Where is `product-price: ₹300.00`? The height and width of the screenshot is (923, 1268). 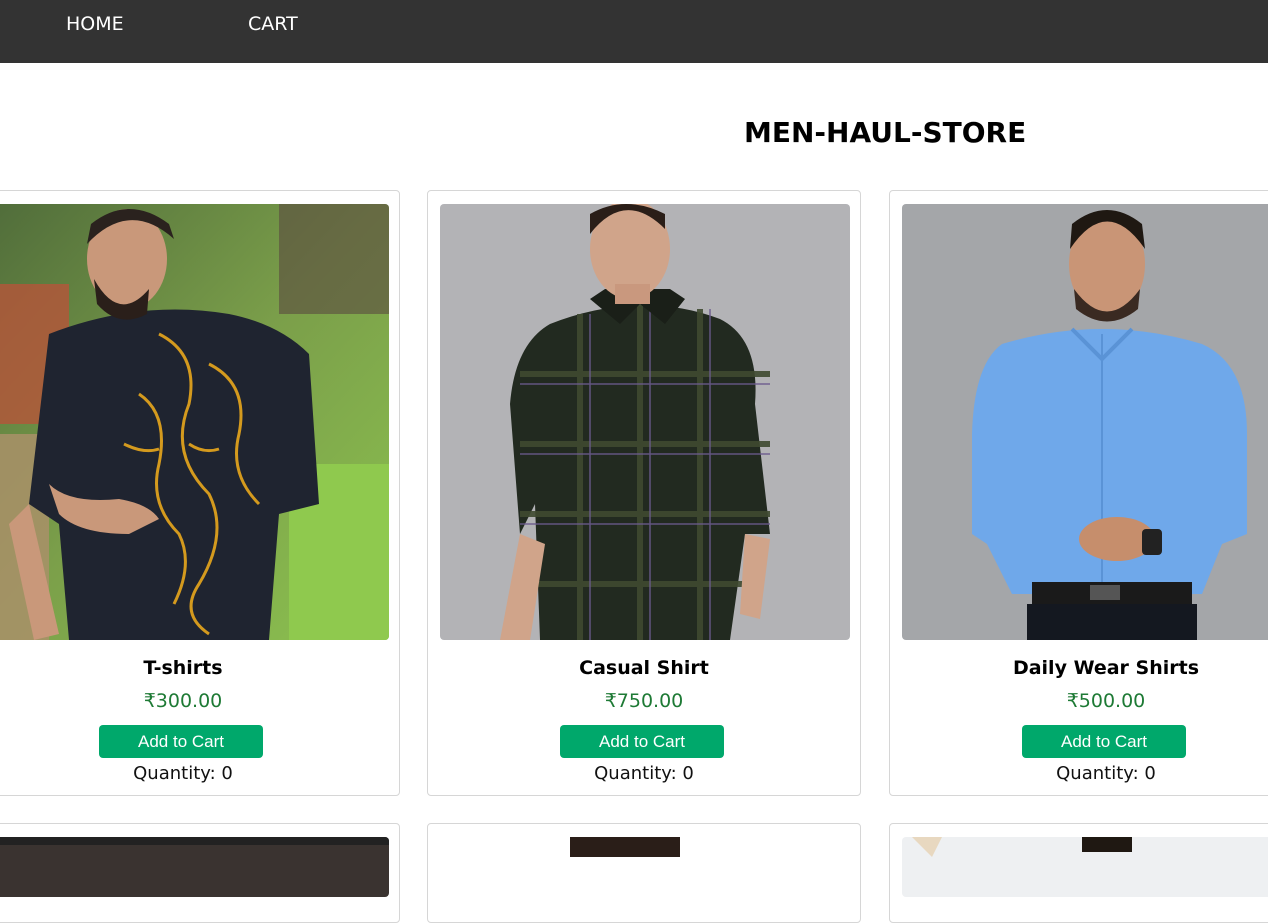 product-price: ₹300.00 is located at coordinates (183, 701).